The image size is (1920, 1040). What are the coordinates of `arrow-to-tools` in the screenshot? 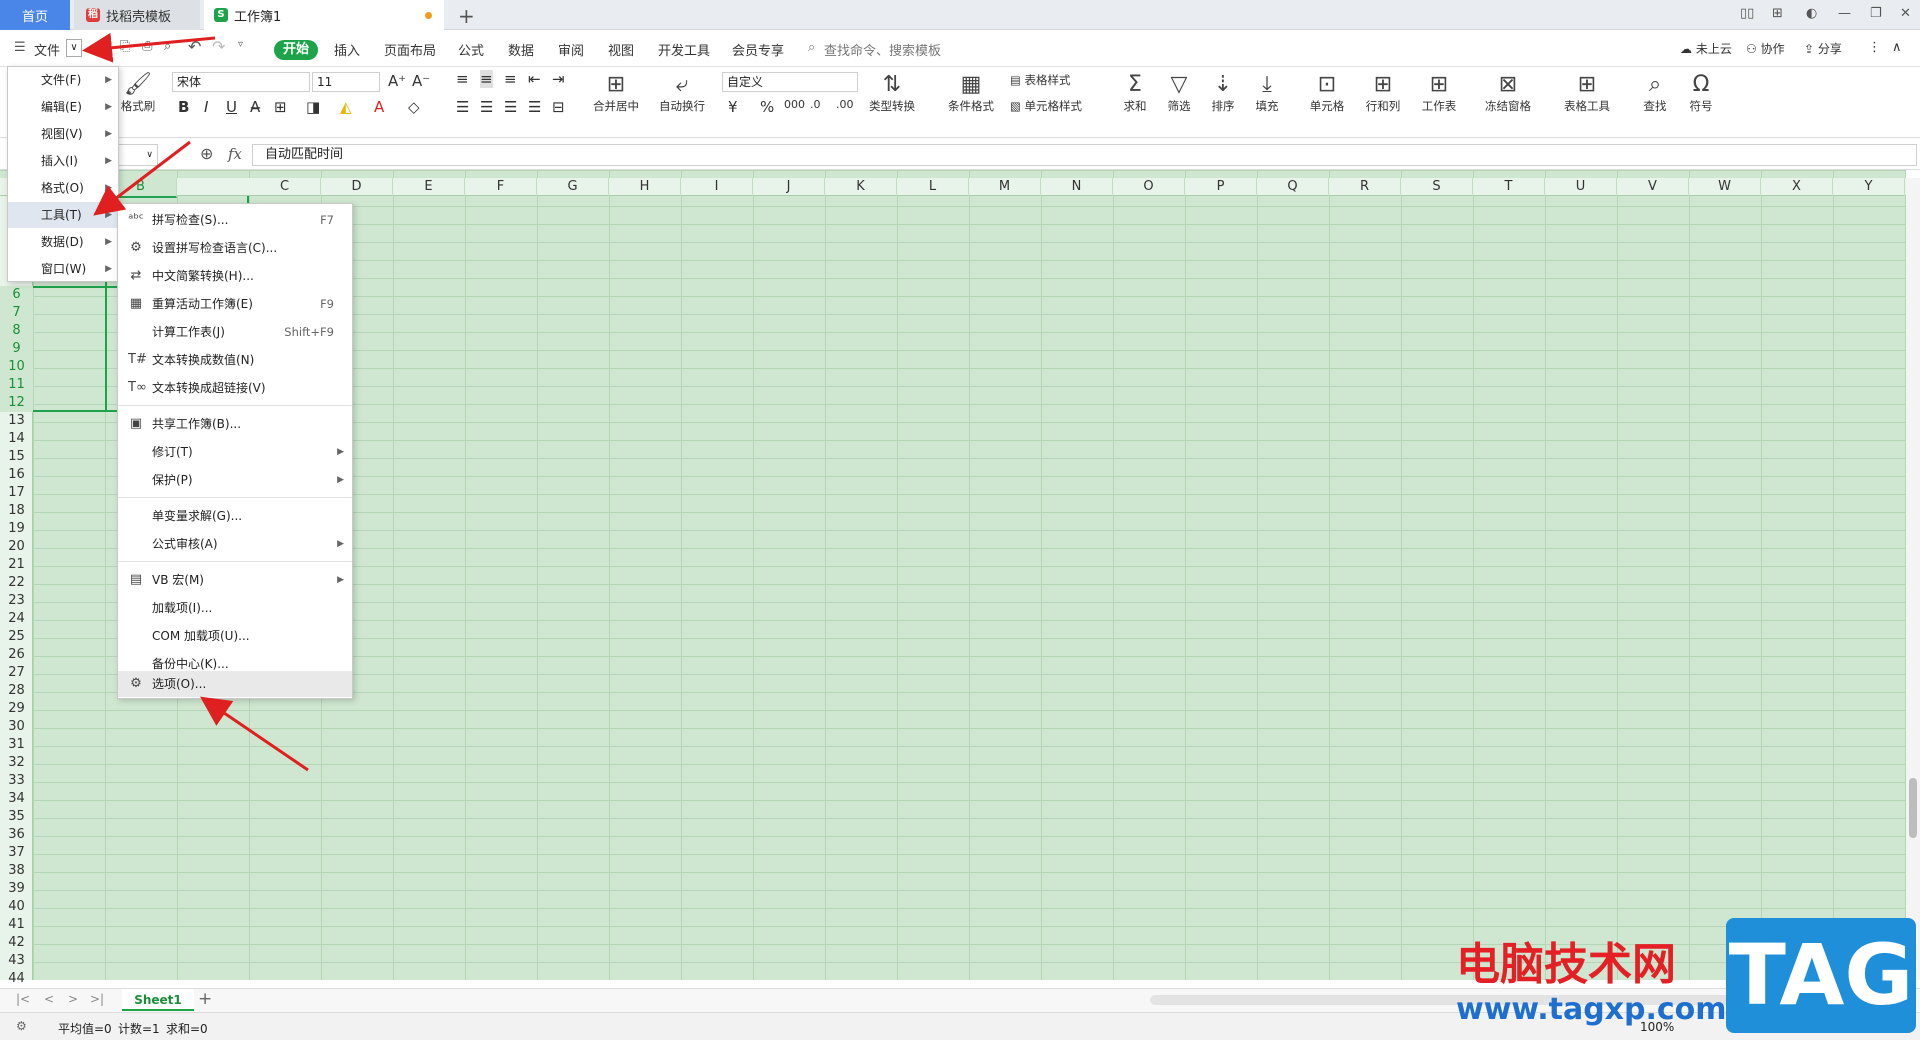 It's located at (142, 178).